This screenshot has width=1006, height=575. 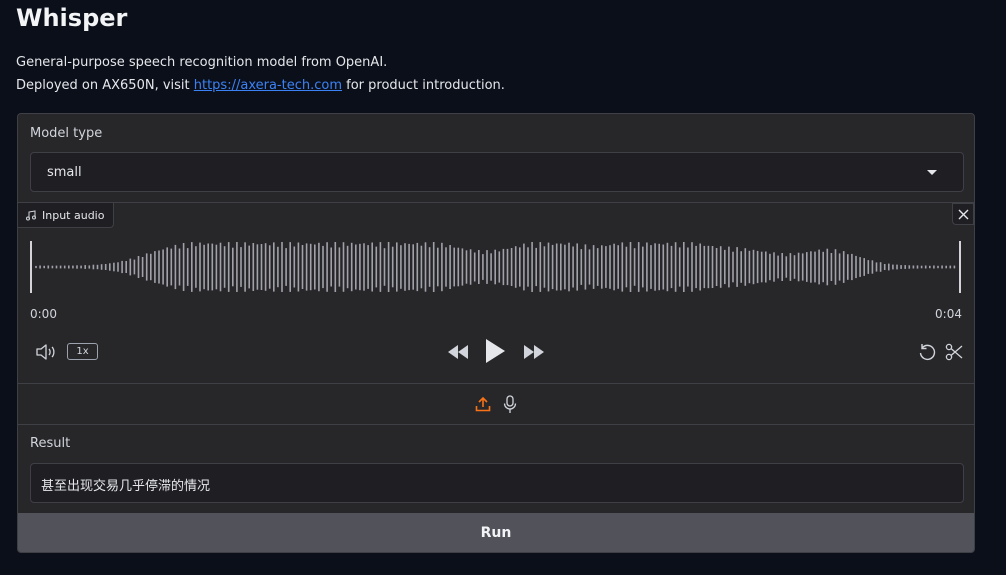 I want to click on upload-icon, so click(x=483, y=404).